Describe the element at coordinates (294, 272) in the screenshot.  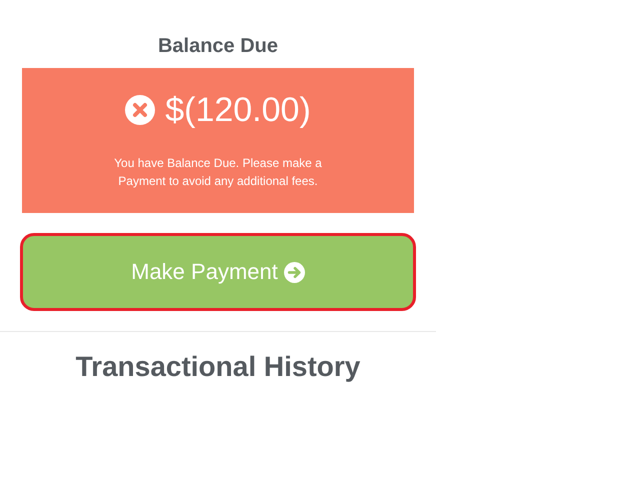
I see `arrow-circle-icon` at that location.